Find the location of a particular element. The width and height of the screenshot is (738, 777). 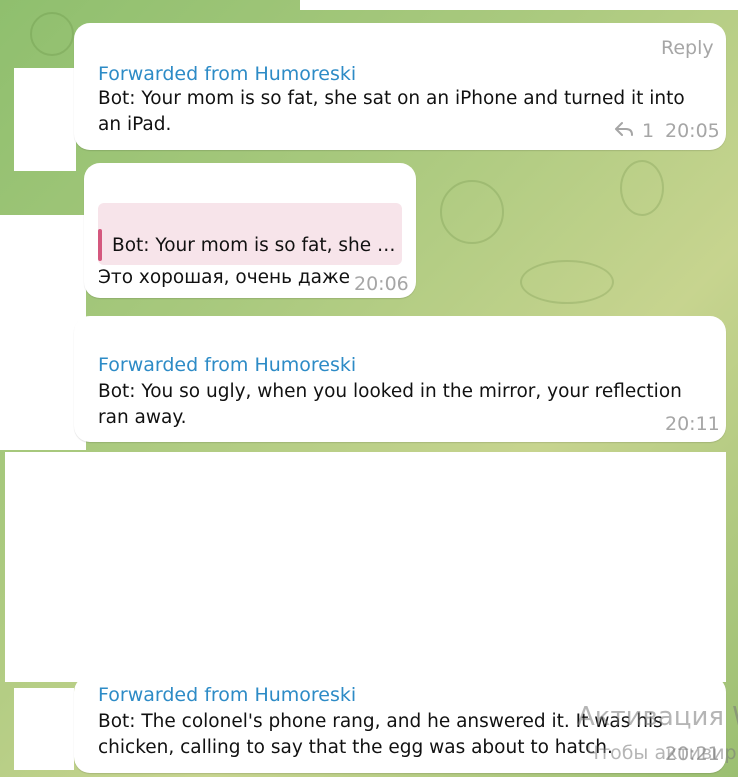

message-time: 20:05 is located at coordinates (692, 131).